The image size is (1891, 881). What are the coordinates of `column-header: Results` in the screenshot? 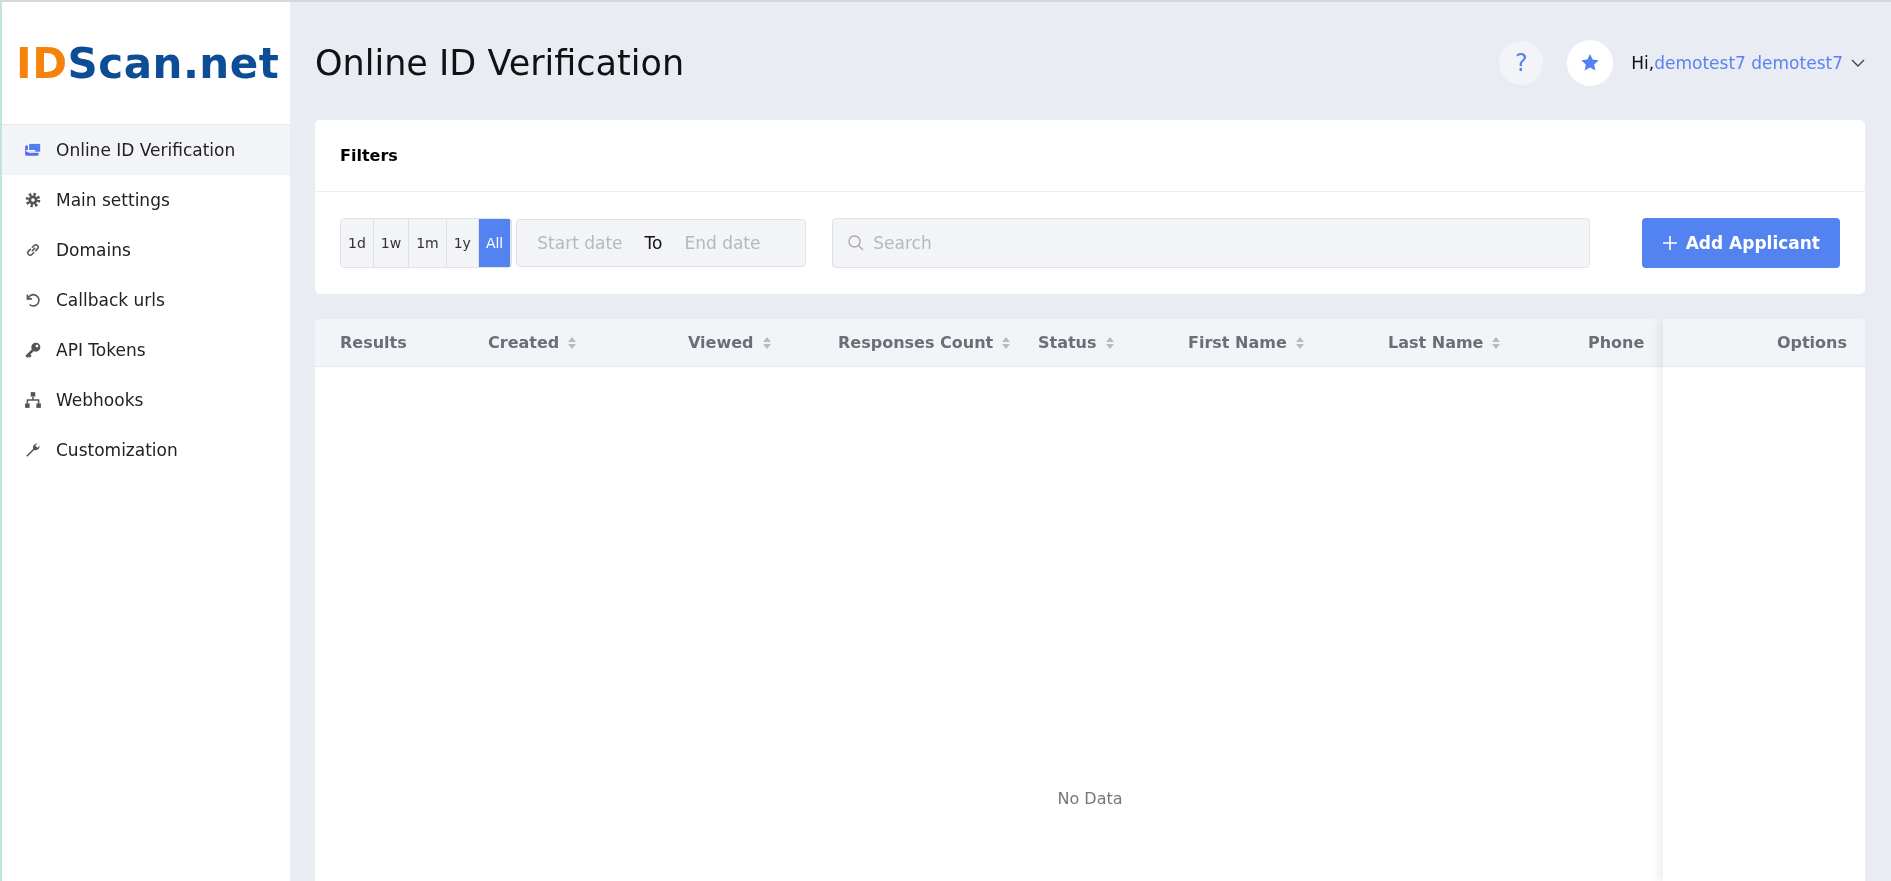 It's located at (373, 342).